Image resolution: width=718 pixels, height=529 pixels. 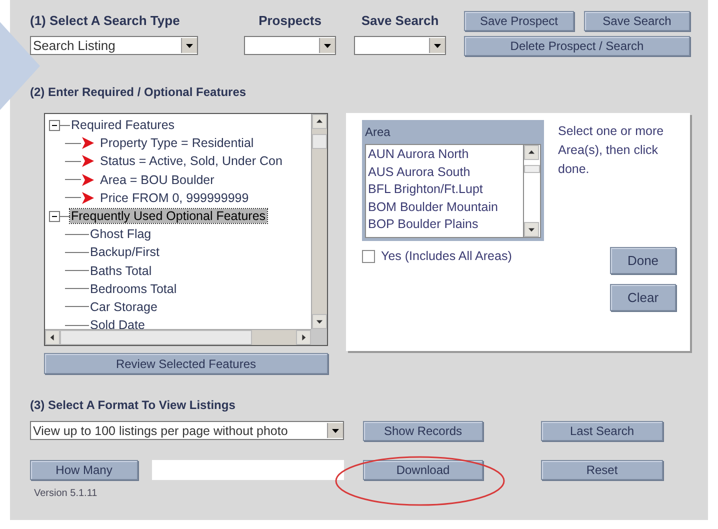 I want to click on area-option: BOM Boulder Mountain, so click(x=444, y=207).